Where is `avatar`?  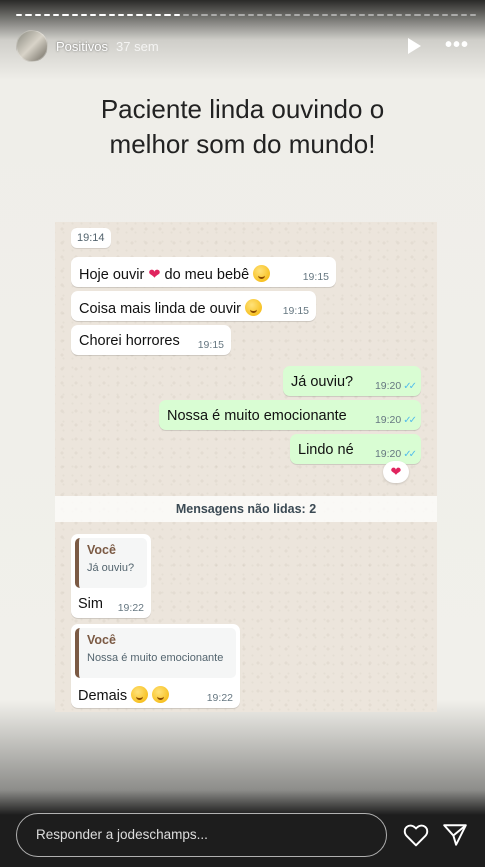 avatar is located at coordinates (32, 46).